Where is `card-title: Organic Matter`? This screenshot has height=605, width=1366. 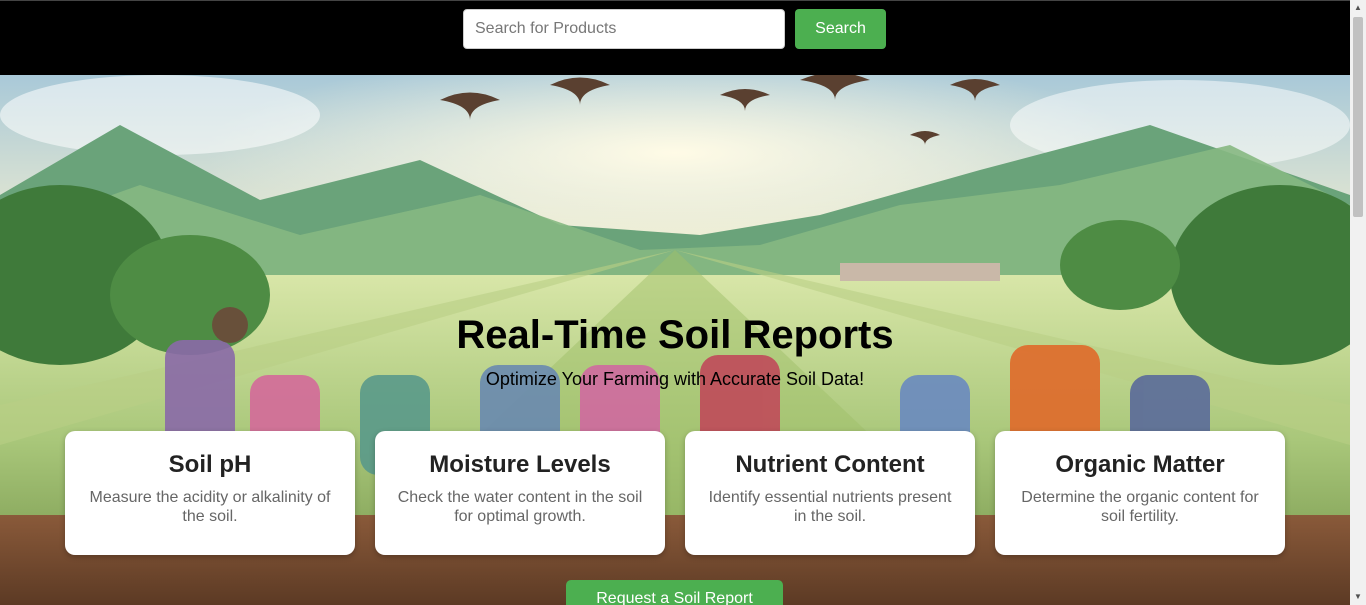 card-title: Organic Matter is located at coordinates (1140, 464).